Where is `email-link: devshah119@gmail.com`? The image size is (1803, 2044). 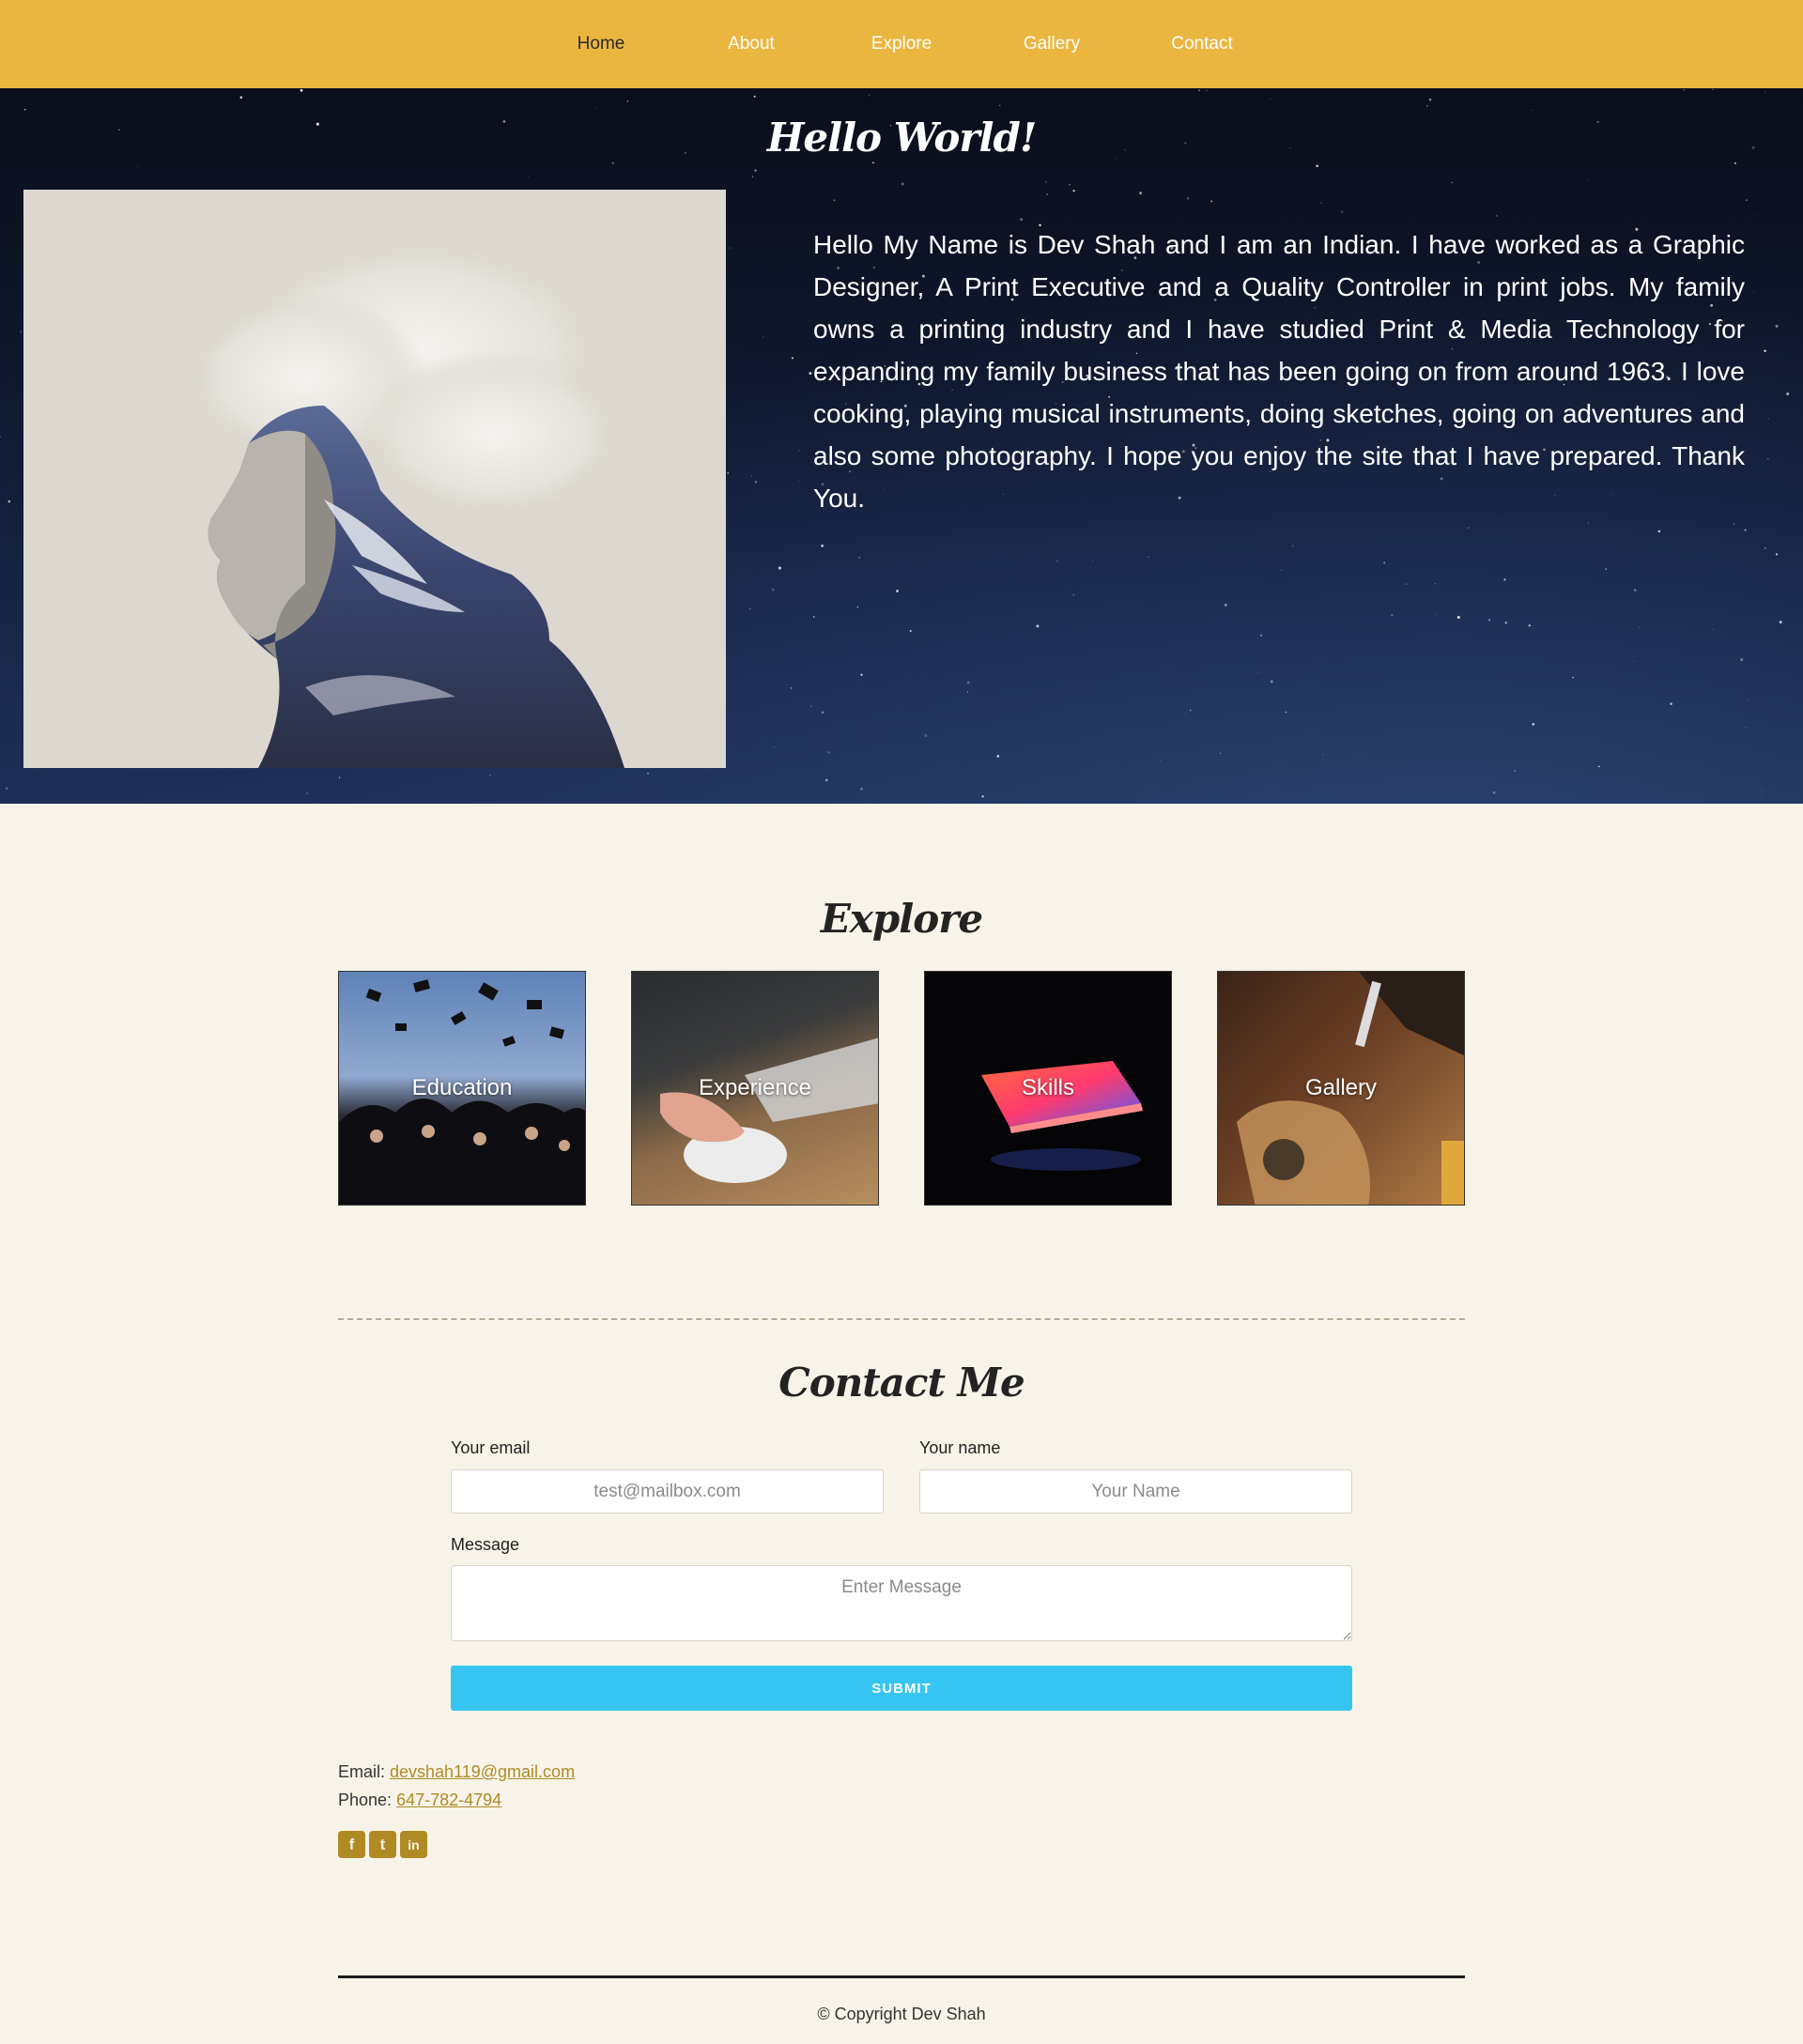 email-link: devshah119@gmail.com is located at coordinates (482, 1771).